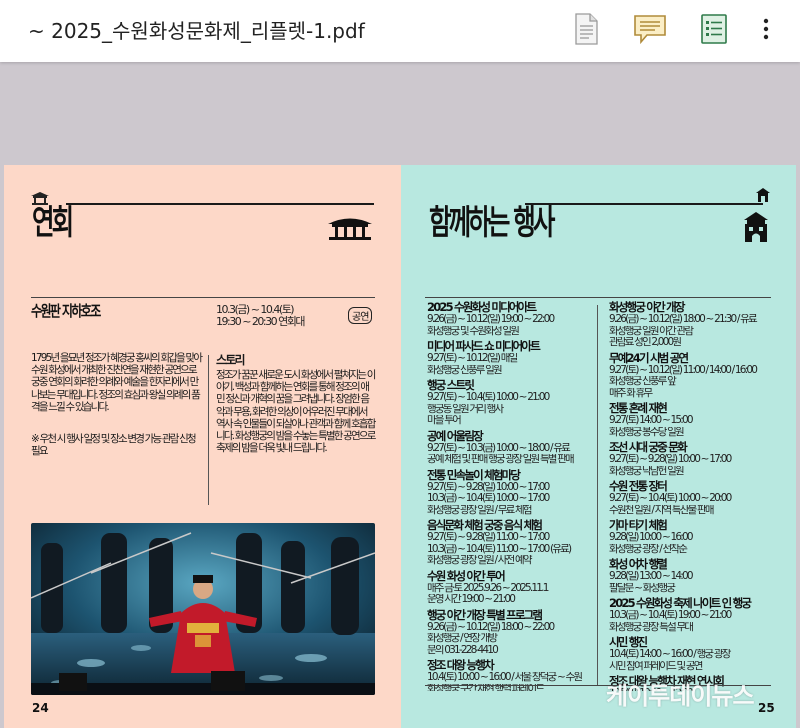  Describe the element at coordinates (670, 654) in the screenshot. I see `event-detail: 10.4(토) 14:00 ~ 16:00 / 행궁 광장` at that location.